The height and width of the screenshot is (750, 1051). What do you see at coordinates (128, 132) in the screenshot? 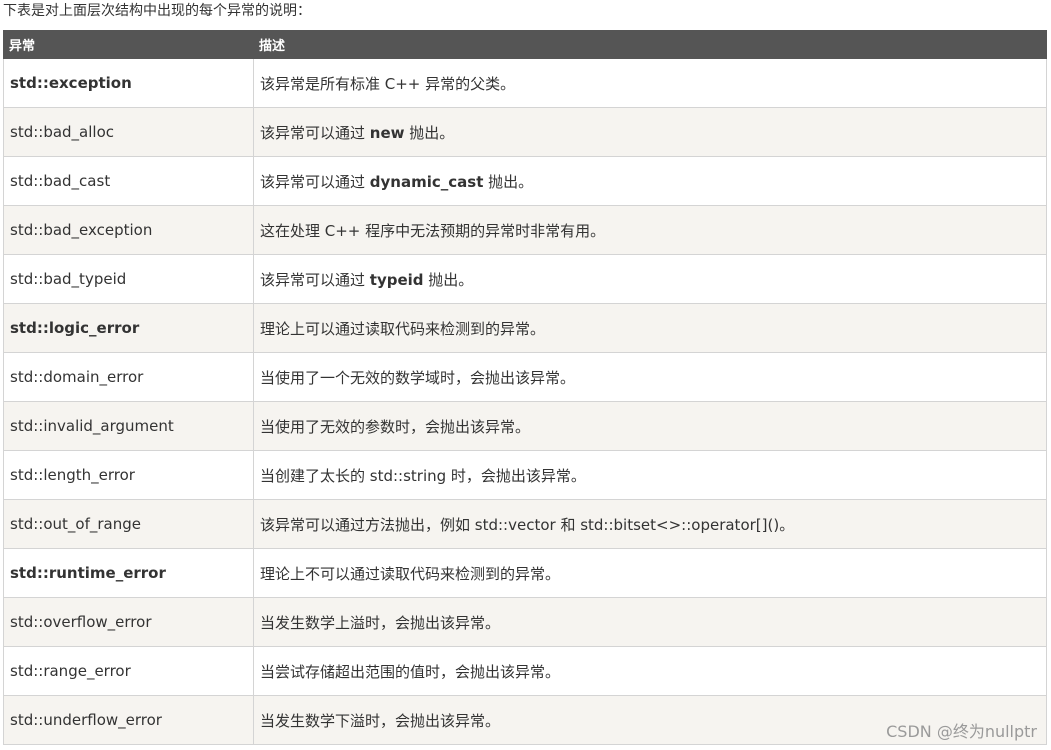
I see `exception-name-cell: std::bad_alloc` at bounding box center [128, 132].